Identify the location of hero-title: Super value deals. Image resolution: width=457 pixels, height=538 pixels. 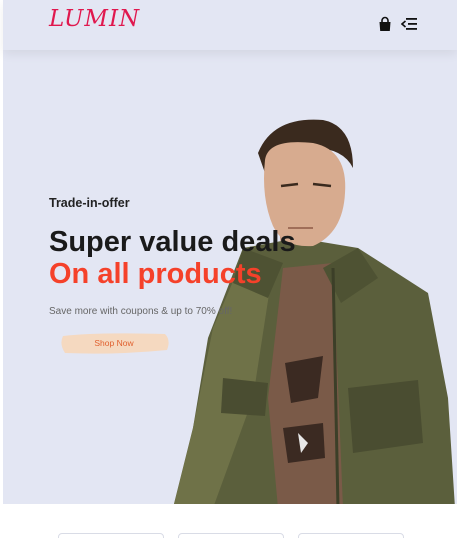
(172, 242).